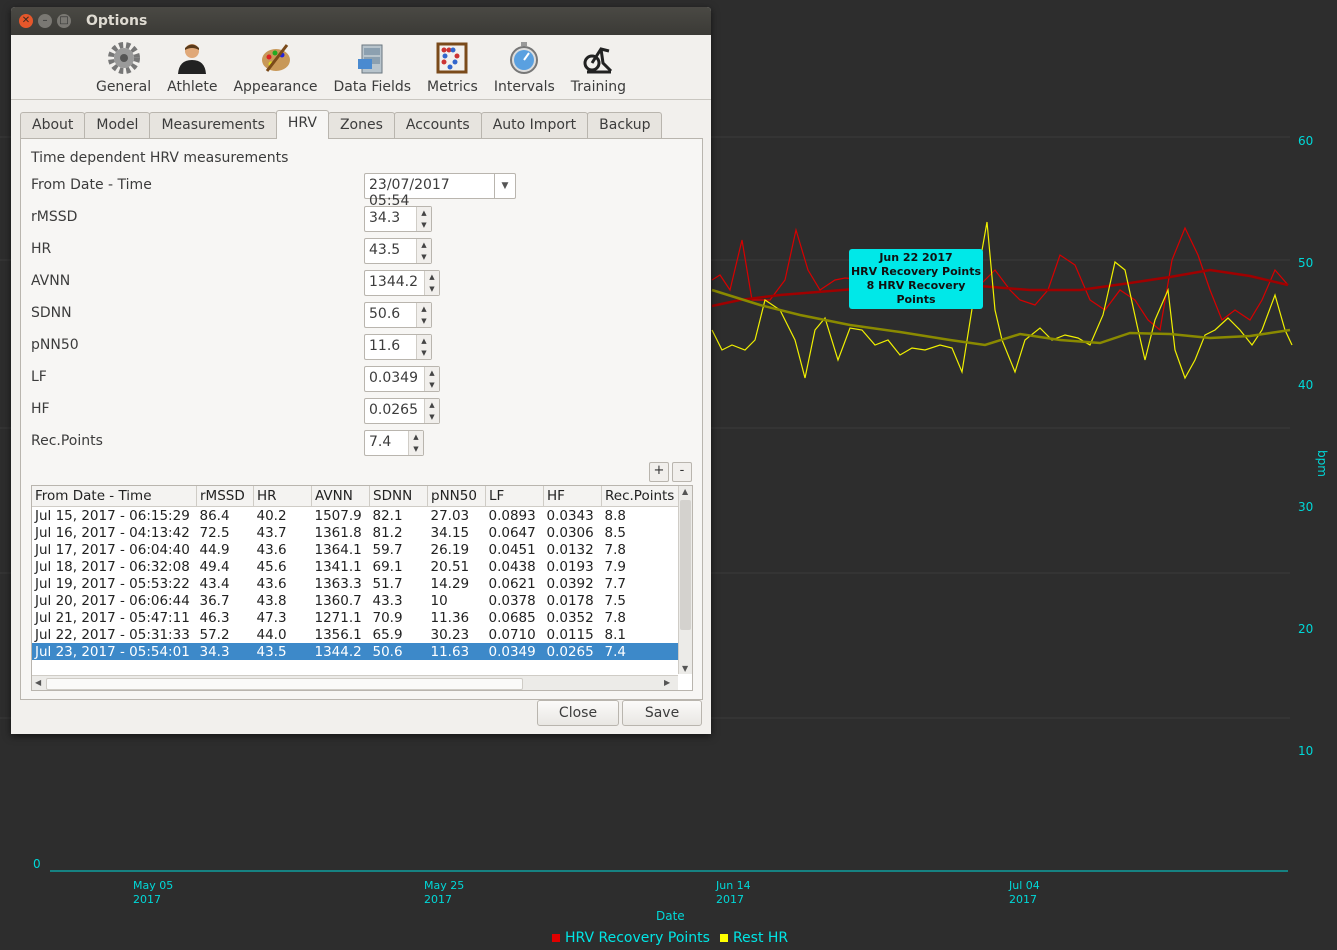 The height and width of the screenshot is (950, 1337). Describe the element at coordinates (685, 491) in the screenshot. I see `scroll-up-icon: ▲` at that location.